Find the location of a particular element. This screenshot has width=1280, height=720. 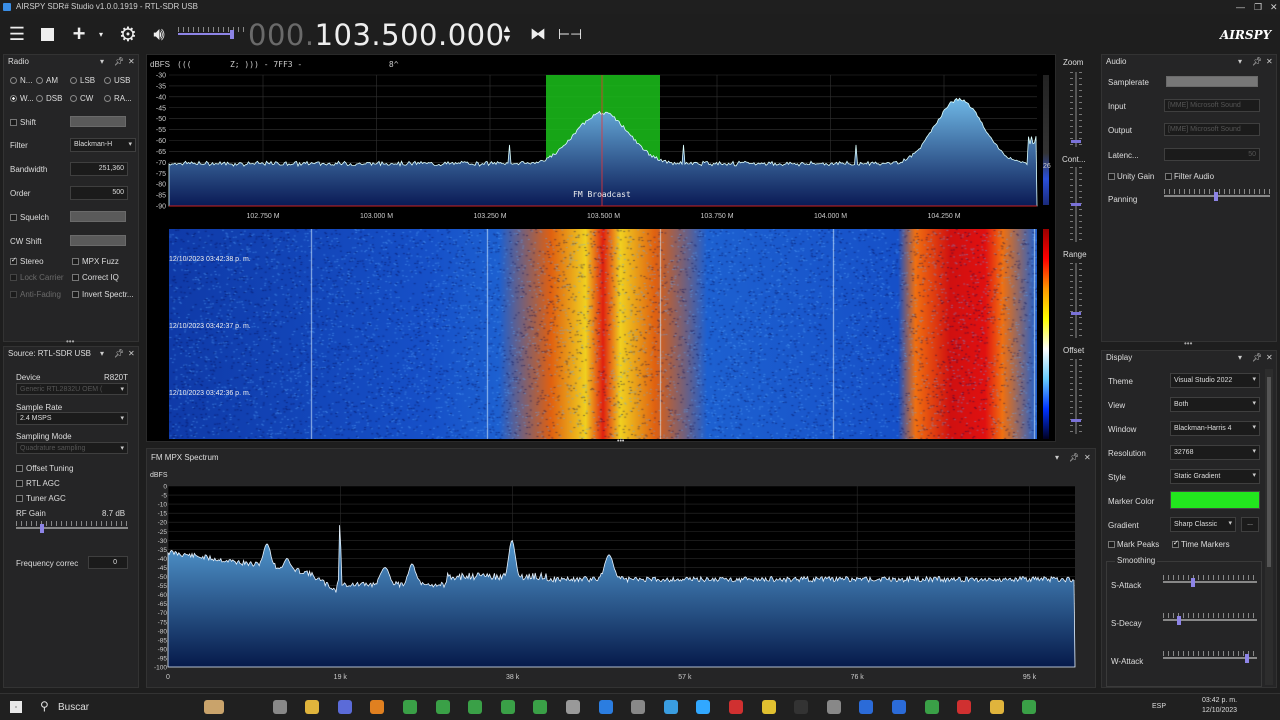

view-select: Both is located at coordinates (1215, 404).